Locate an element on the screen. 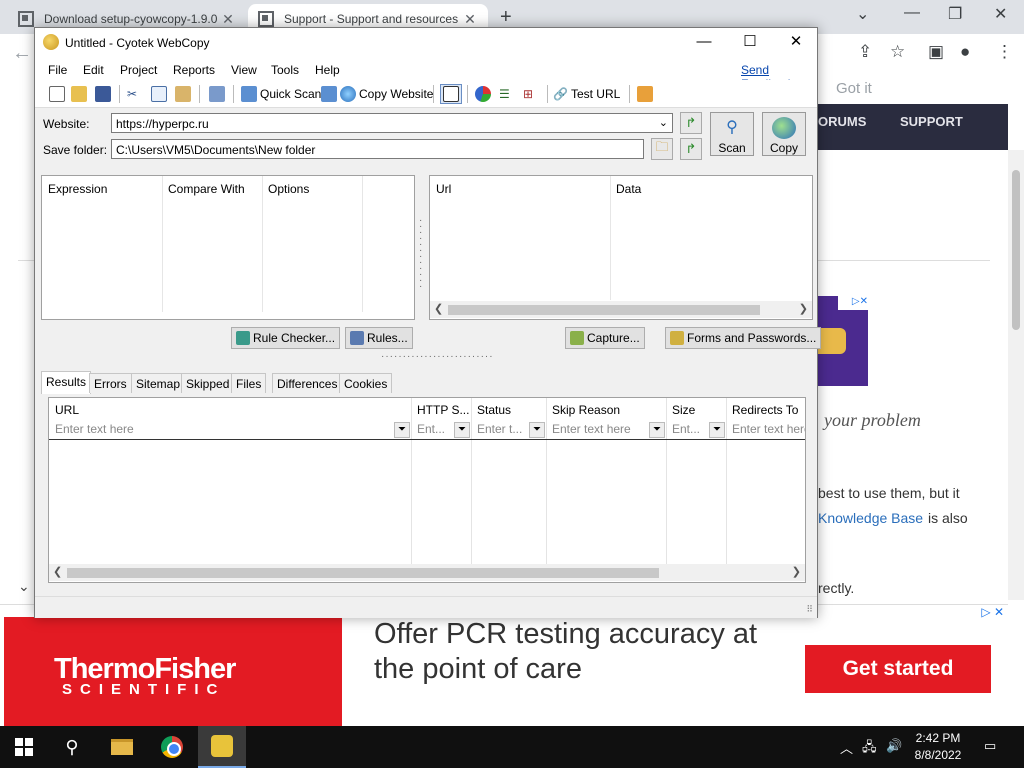  copy-button-large: Copy is located at coordinates (784, 134).